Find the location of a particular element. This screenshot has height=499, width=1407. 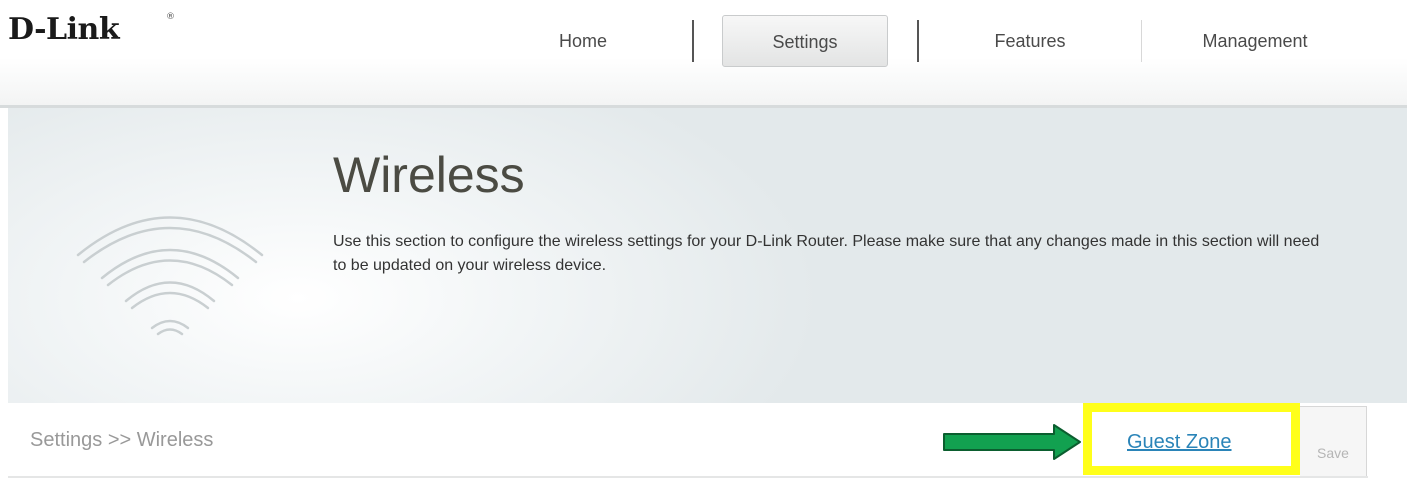

guest-zone-link: Guest Zone is located at coordinates (1179, 442).